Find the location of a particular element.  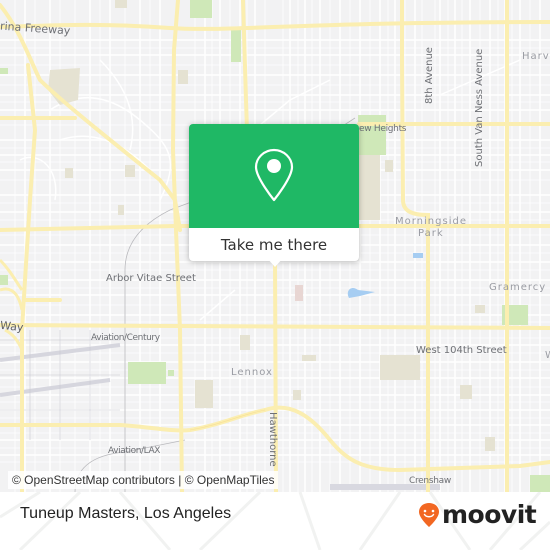

location-popup: Take me there is located at coordinates (274, 195).